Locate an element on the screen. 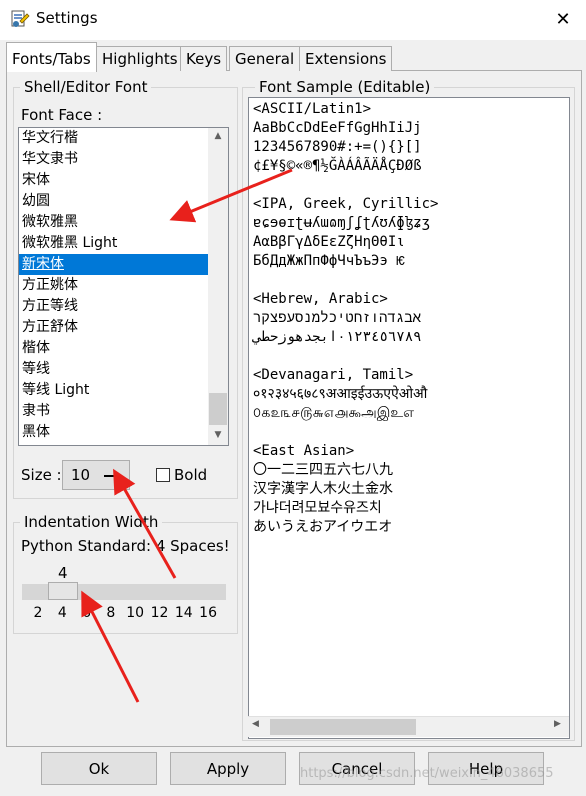 This screenshot has height=796, width=586. font-list-item: 方正舒体 is located at coordinates (113, 327).